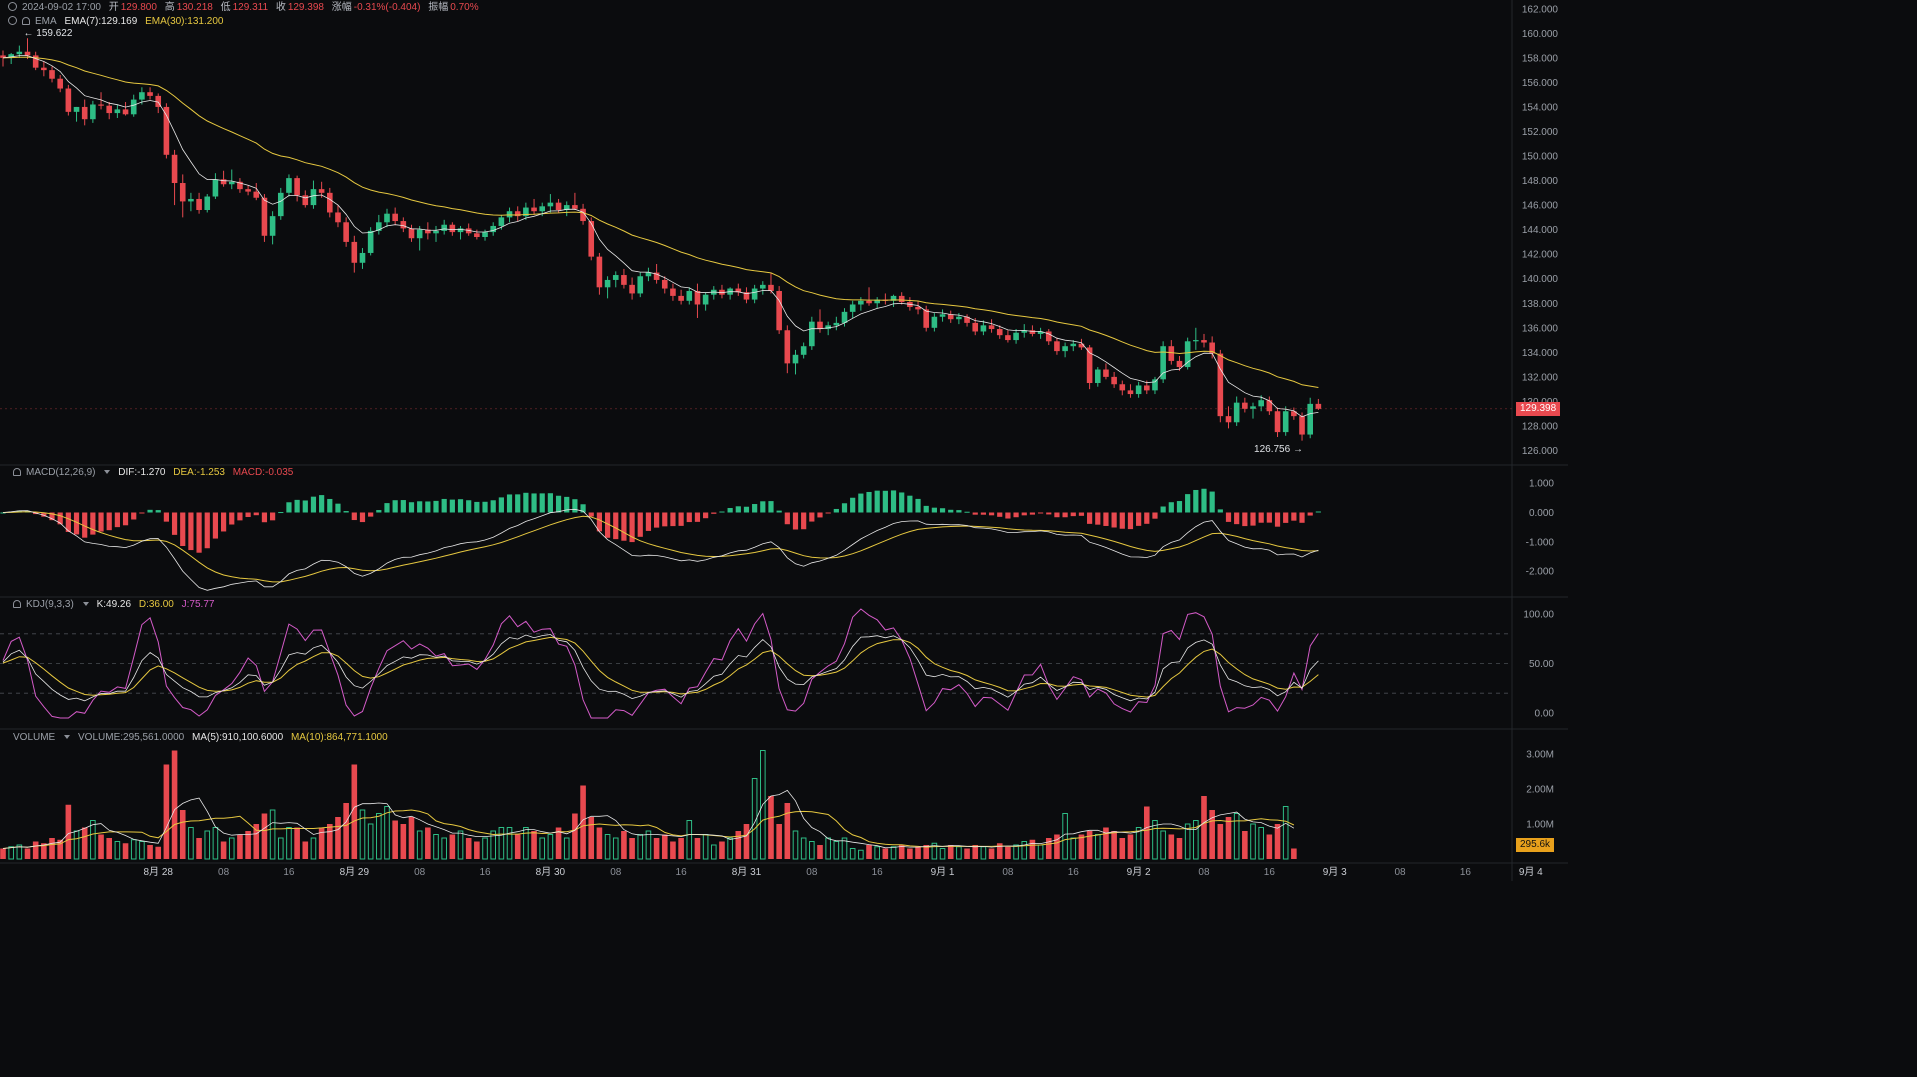  Describe the element at coordinates (50, 604) in the screenshot. I see `kdj-name: KDJ(9,3,3)` at that location.